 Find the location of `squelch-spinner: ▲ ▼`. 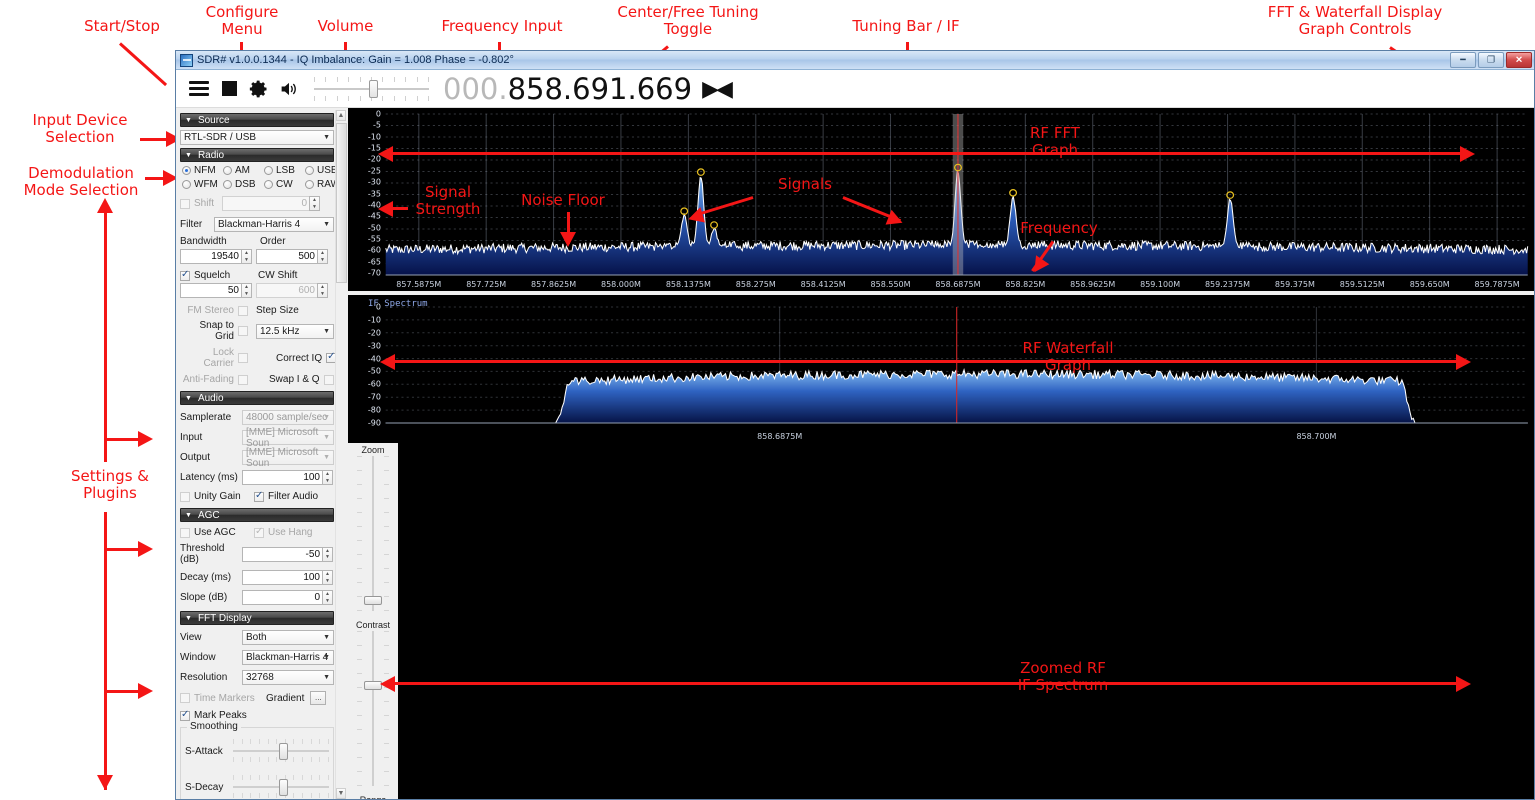

squelch-spinner: ▲ ▼ is located at coordinates (246, 290).